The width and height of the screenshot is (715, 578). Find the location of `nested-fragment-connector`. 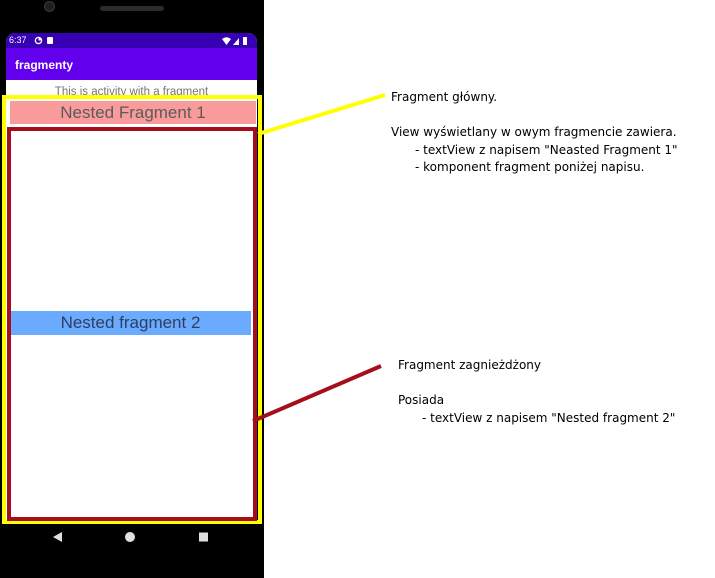

nested-fragment-connector is located at coordinates (317, 393).